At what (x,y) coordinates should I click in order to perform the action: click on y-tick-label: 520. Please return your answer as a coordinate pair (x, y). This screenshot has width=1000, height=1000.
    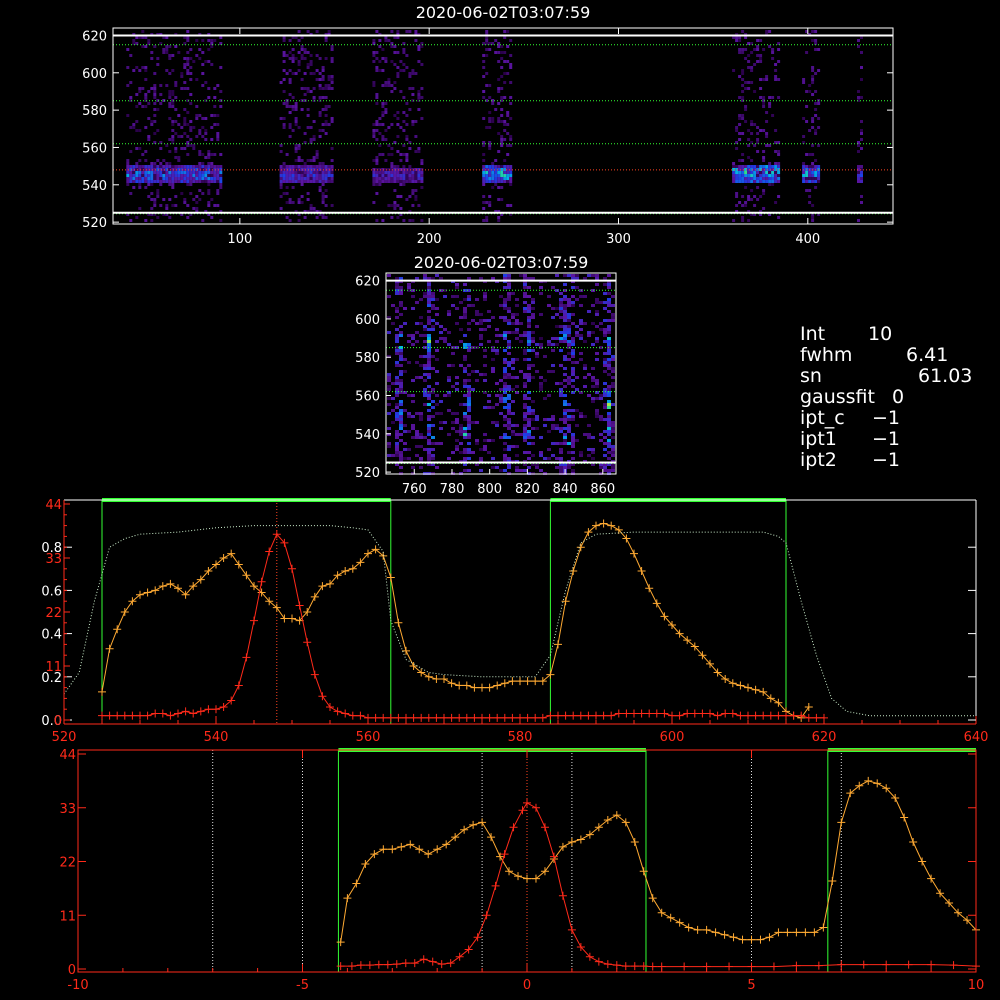
    Looking at the image, I should click on (367, 473).